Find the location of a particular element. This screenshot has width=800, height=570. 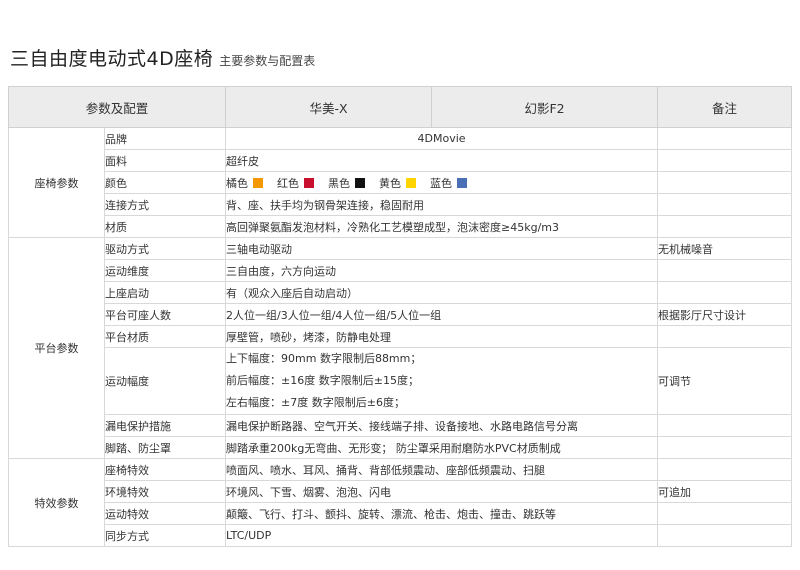

table-row: 运动特效 颠簸、飞行、打斗、颤抖、旋转、漂流、枪击、炮击、撞击、跳跃等 is located at coordinates (401, 513).